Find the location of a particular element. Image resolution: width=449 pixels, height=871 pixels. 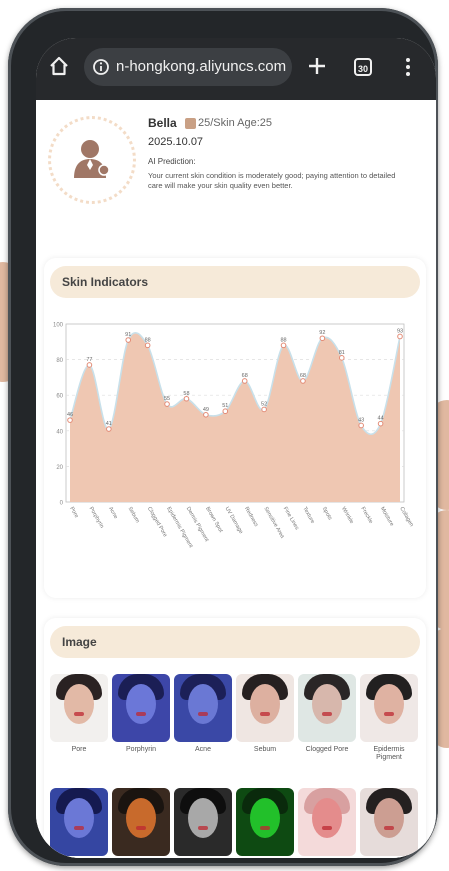

new-tab-icon is located at coordinates (317, 66).